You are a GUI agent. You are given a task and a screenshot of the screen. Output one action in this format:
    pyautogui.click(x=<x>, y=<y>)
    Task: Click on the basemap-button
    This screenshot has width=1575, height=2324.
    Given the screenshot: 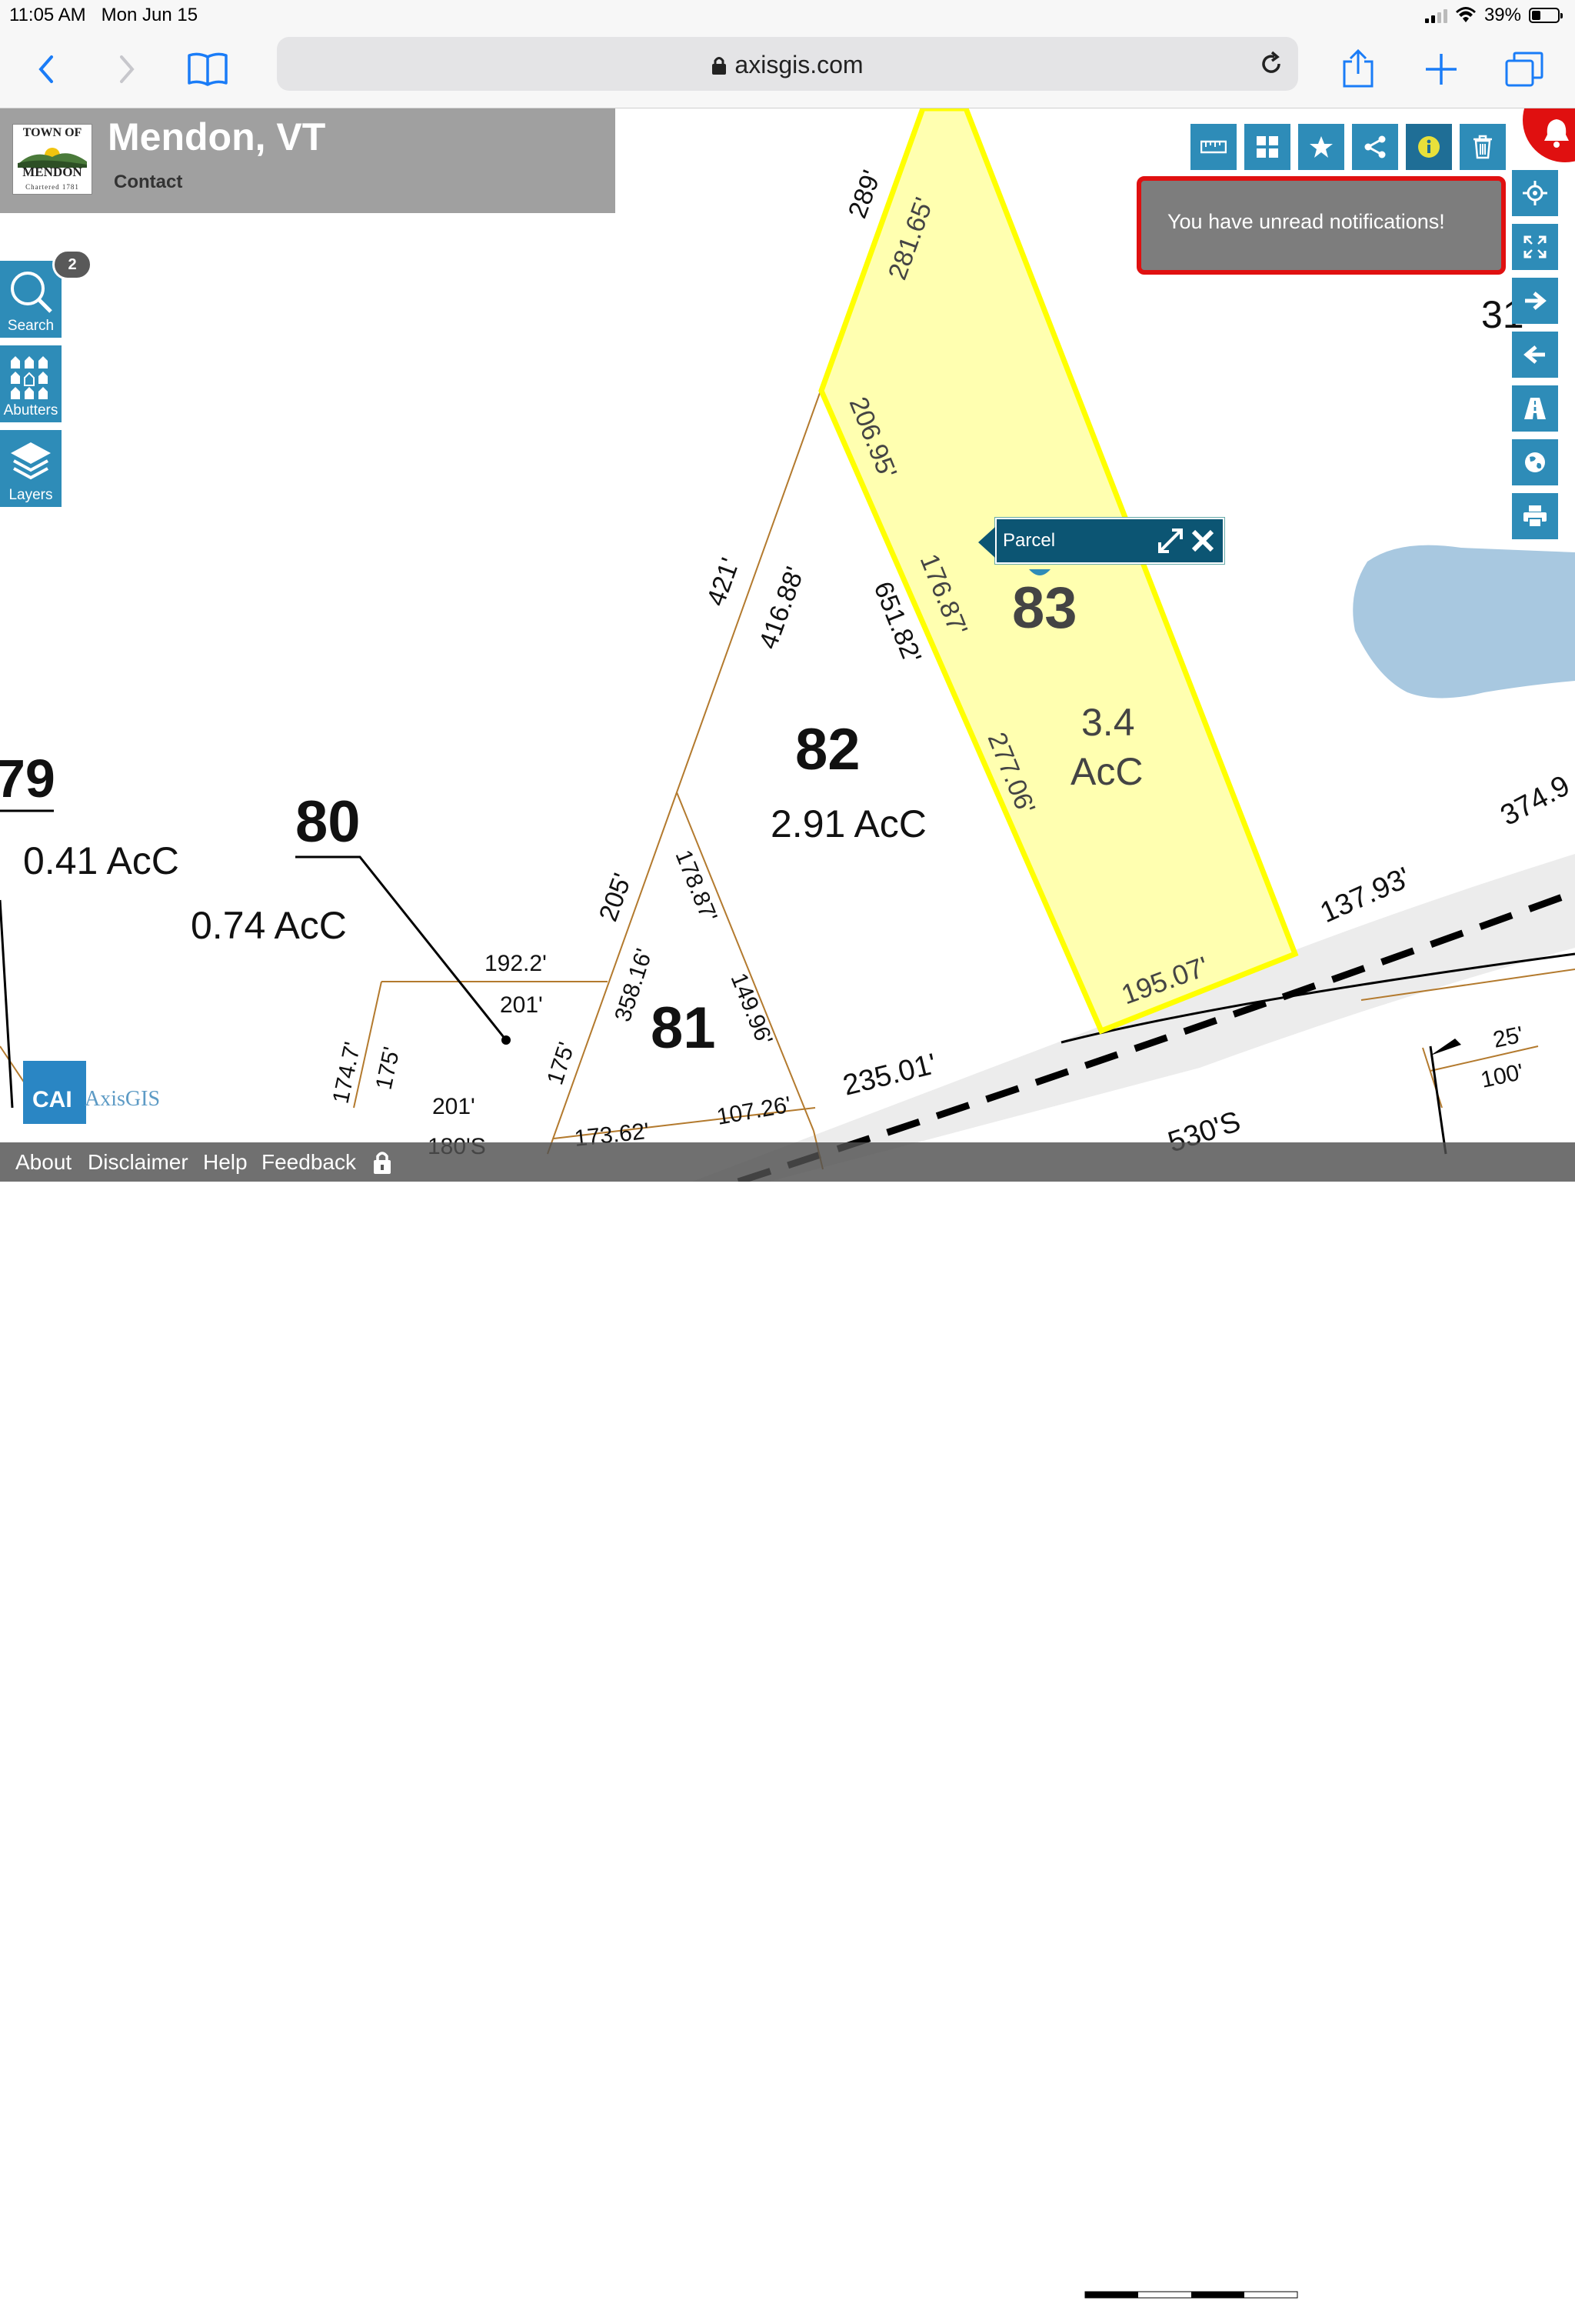 What is the action you would take?
    pyautogui.click(x=1267, y=147)
    